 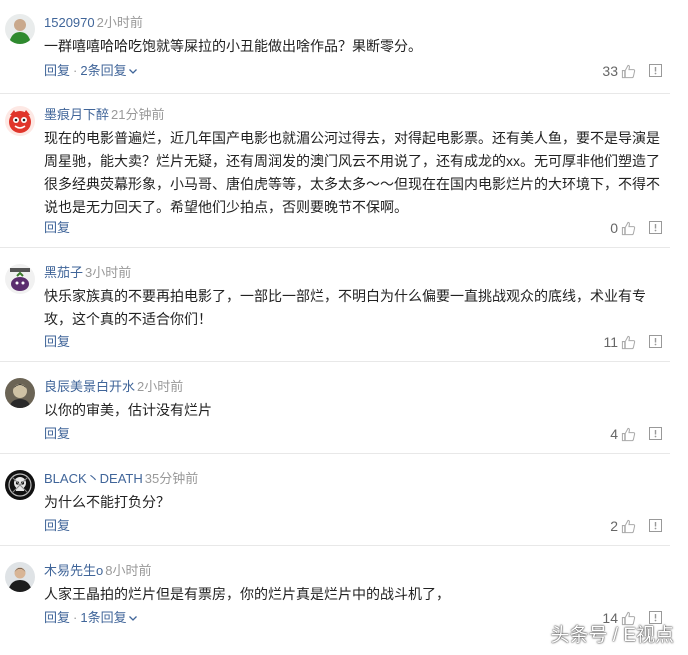 I want to click on like-count: 11, so click(x=610, y=342).